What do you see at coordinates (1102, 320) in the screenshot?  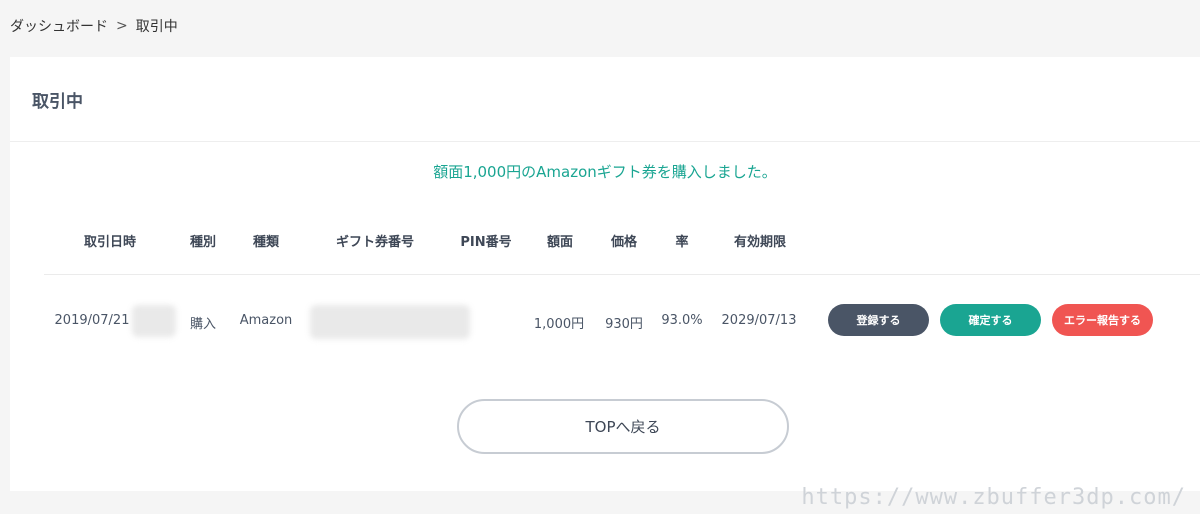 I see `report-error-button: エラー報告する` at bounding box center [1102, 320].